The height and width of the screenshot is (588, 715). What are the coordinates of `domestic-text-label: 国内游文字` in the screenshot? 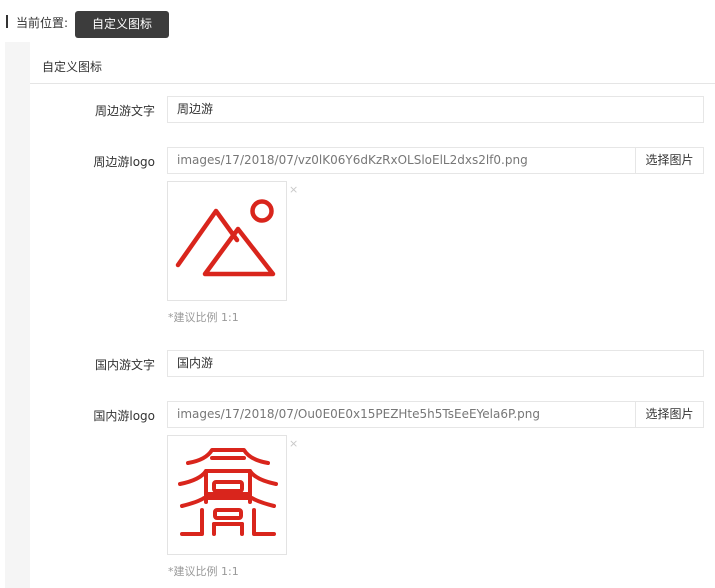 It's located at (124, 365).